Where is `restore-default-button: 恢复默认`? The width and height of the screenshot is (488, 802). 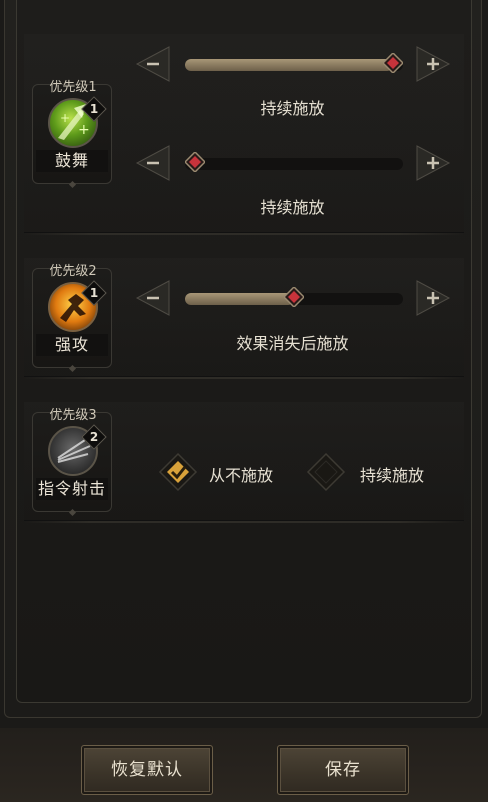 restore-default-button: 恢复默认 is located at coordinates (147, 770).